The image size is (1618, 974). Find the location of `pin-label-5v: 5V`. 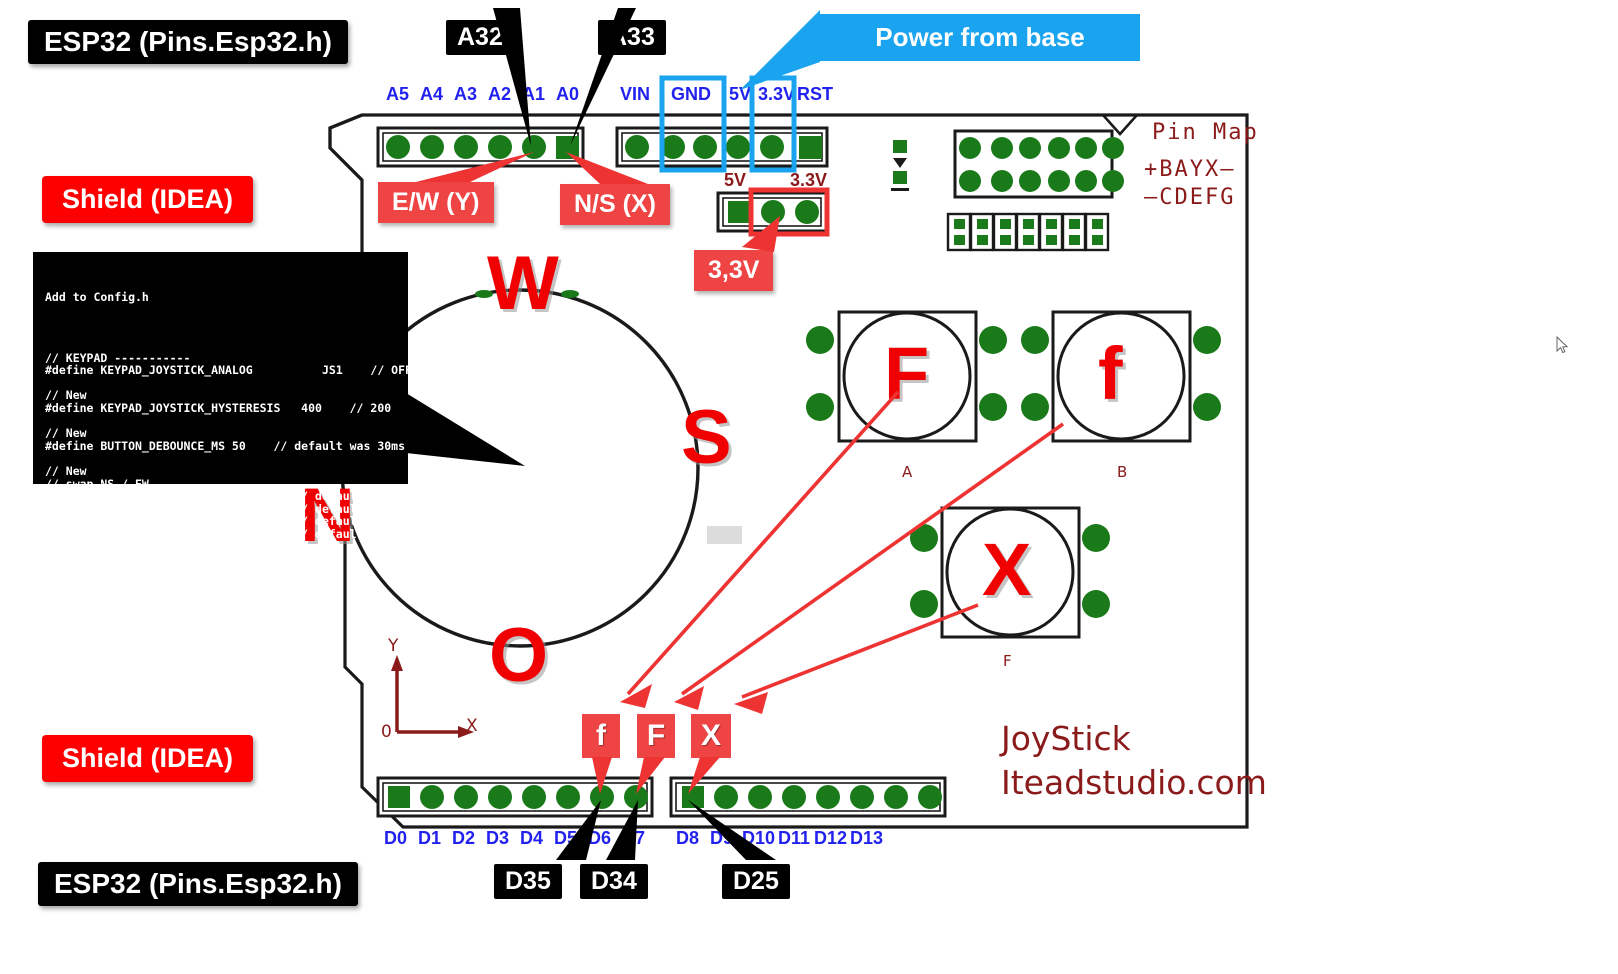

pin-label-5v: 5V is located at coordinates (740, 94).